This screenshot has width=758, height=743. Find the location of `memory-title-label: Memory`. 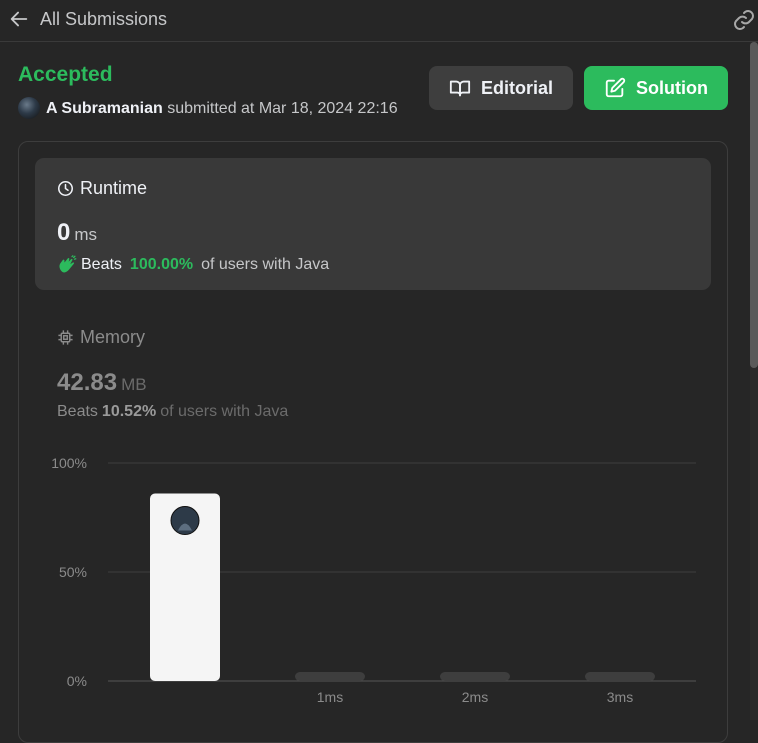

memory-title-label: Memory is located at coordinates (113, 337).